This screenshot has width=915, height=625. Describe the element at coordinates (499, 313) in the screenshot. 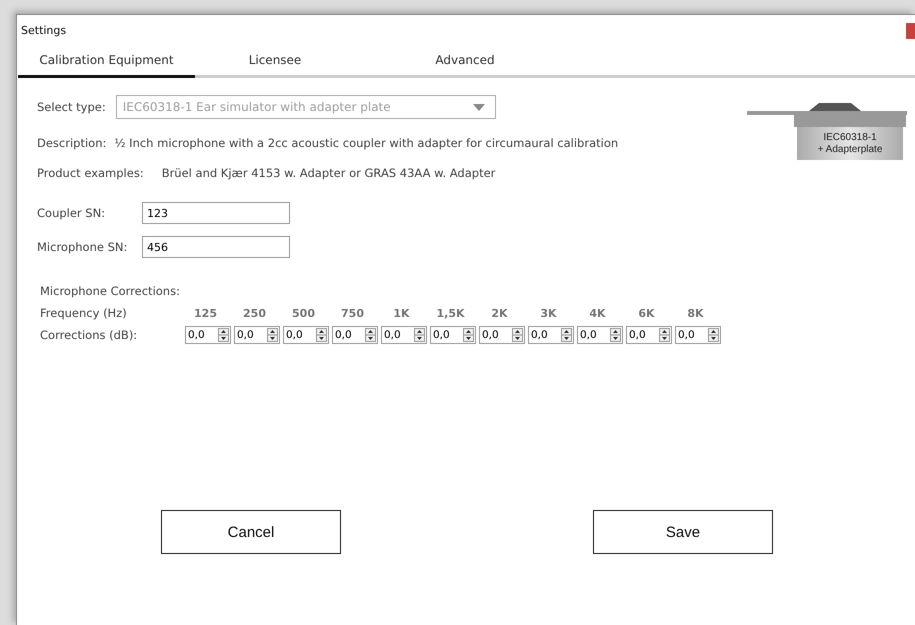

I see `frequency-header: 2K` at that location.